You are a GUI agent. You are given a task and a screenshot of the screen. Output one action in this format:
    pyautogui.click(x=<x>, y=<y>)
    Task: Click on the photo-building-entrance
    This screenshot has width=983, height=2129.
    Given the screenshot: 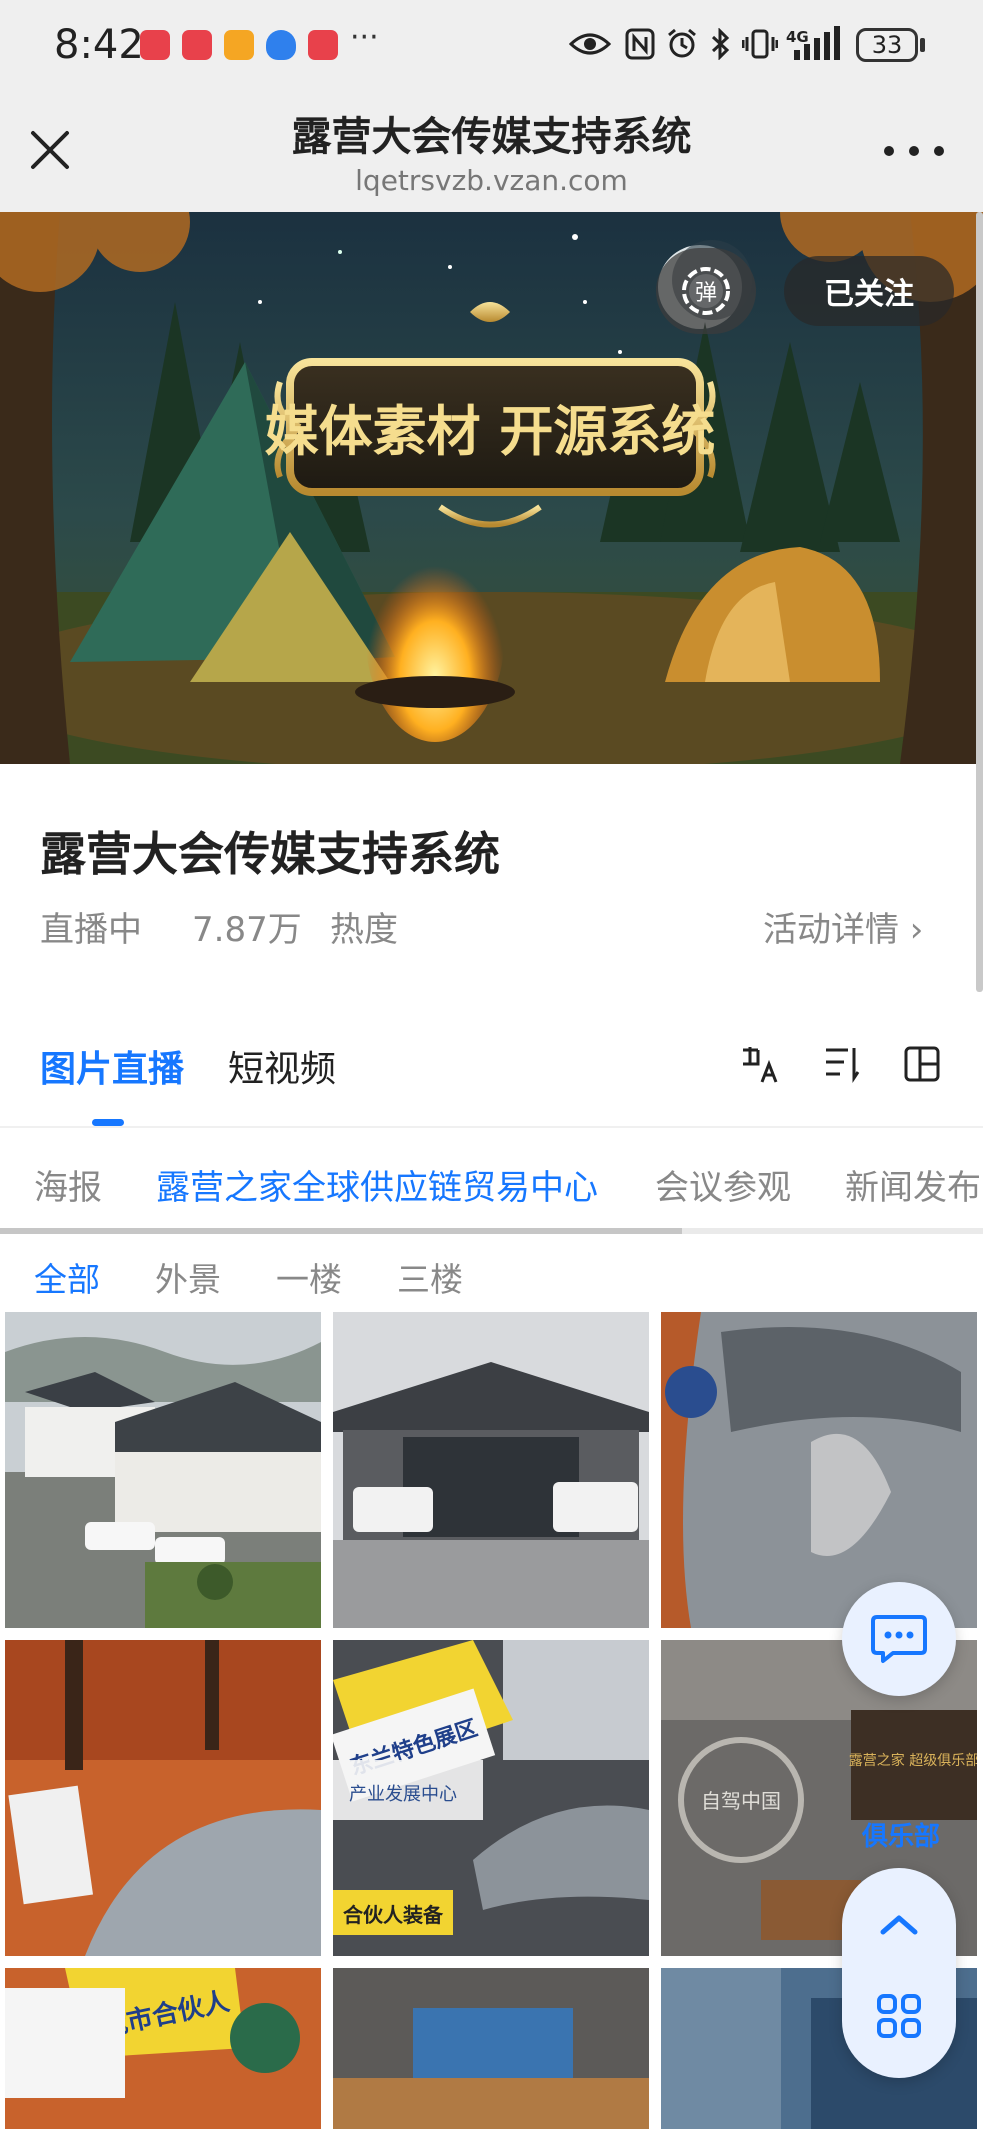 What is the action you would take?
    pyautogui.click(x=491, y=1470)
    